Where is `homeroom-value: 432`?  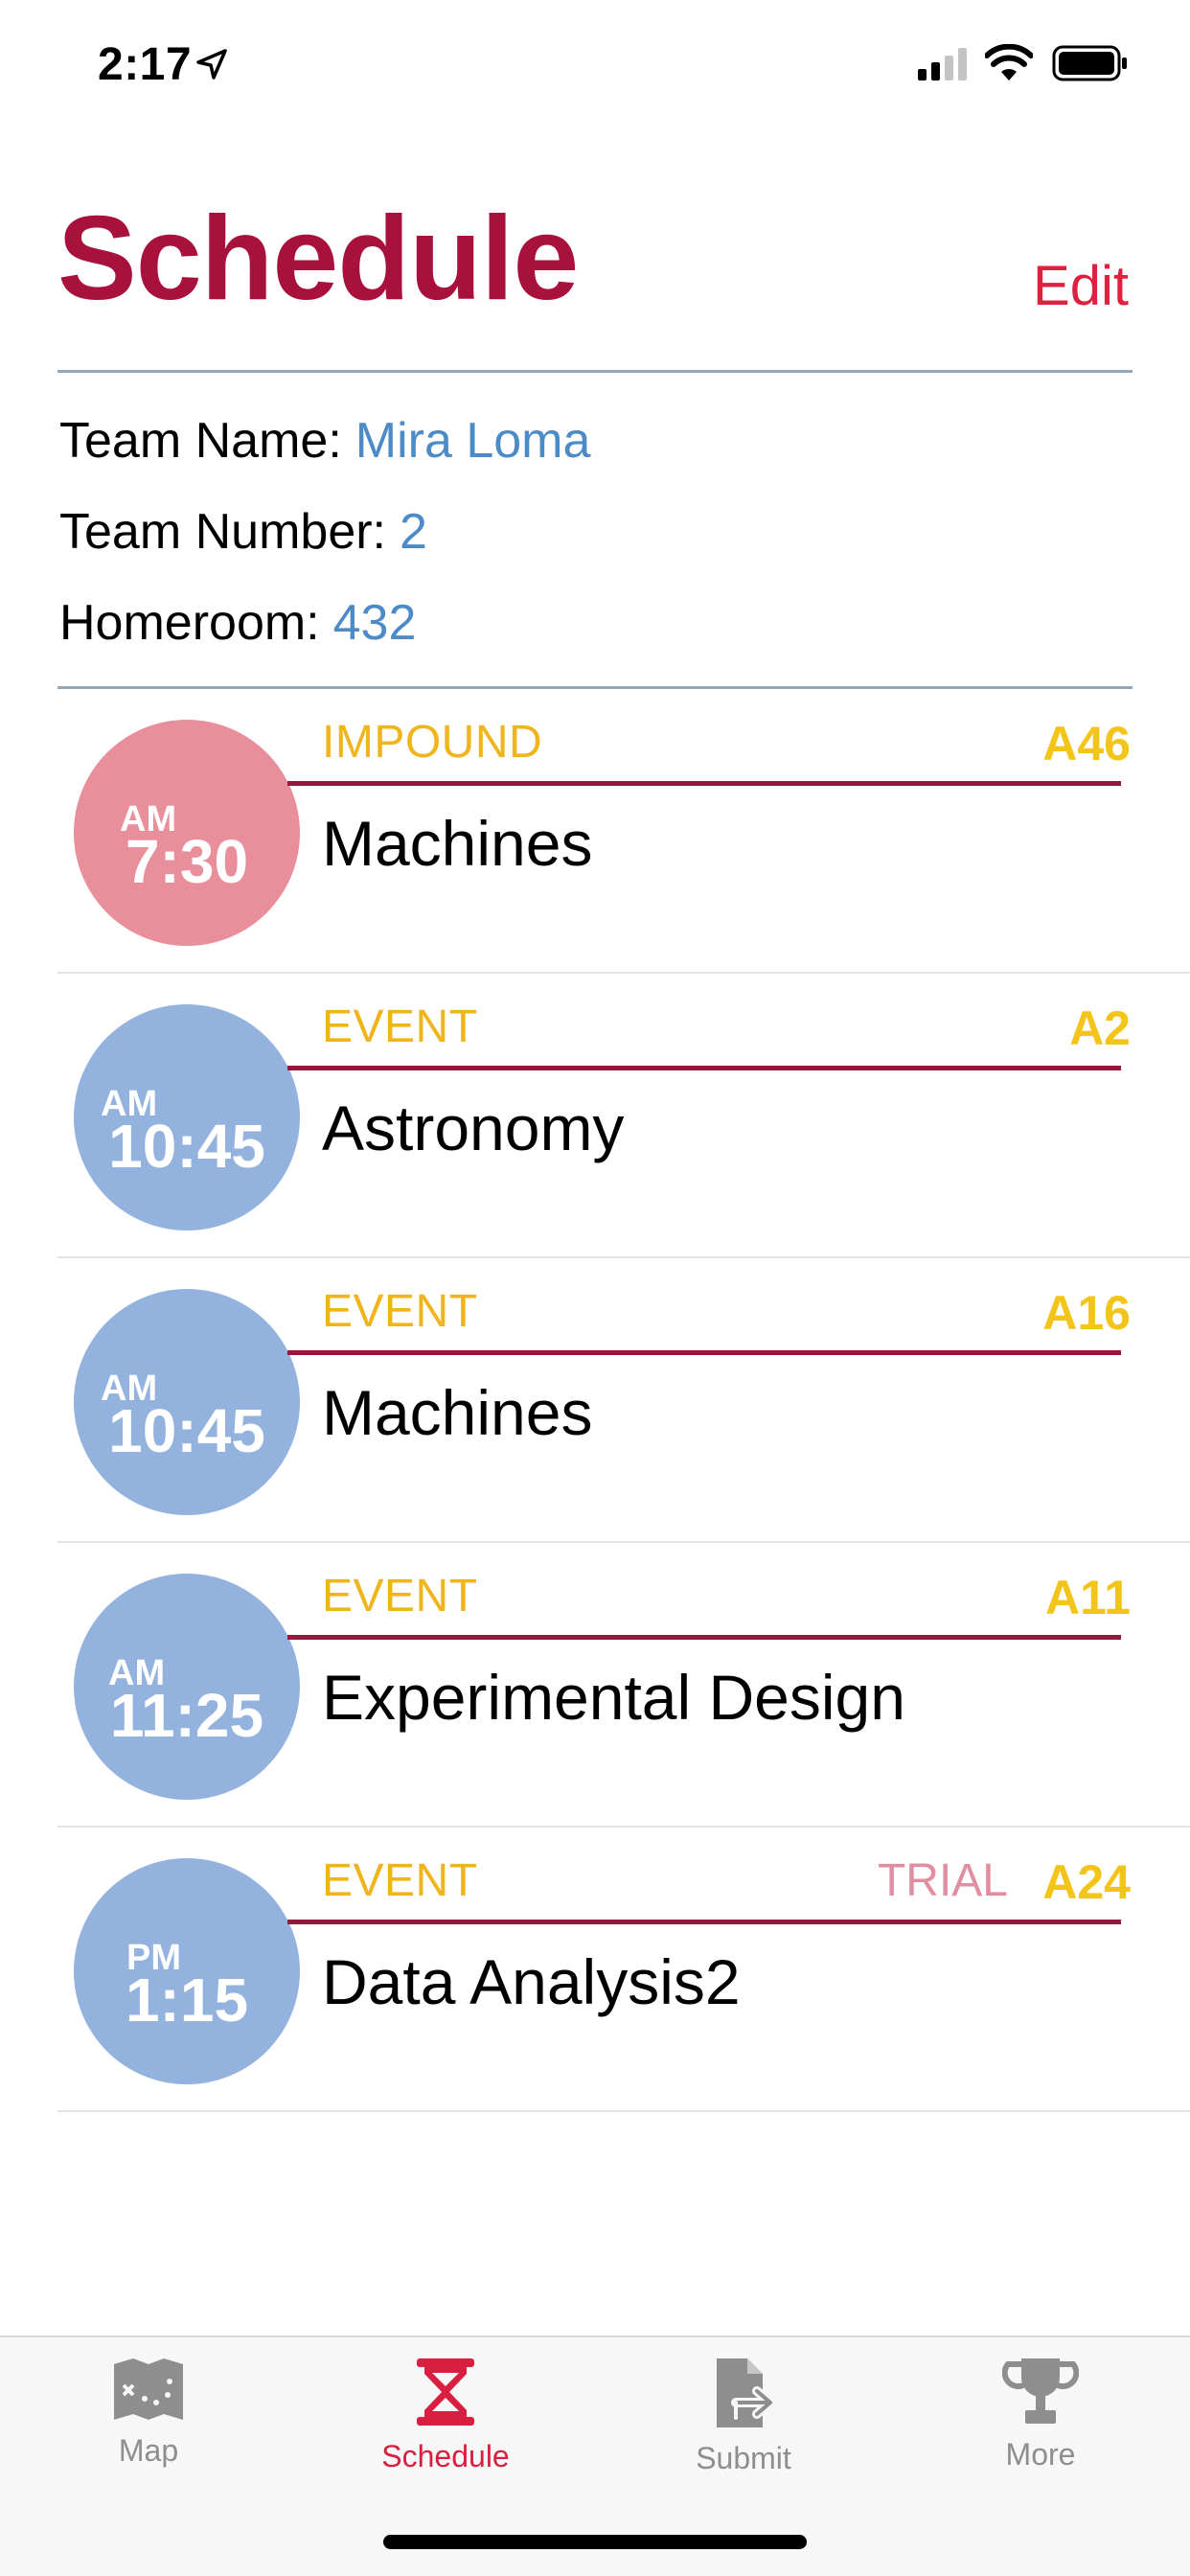 homeroom-value: 432 is located at coordinates (374, 623).